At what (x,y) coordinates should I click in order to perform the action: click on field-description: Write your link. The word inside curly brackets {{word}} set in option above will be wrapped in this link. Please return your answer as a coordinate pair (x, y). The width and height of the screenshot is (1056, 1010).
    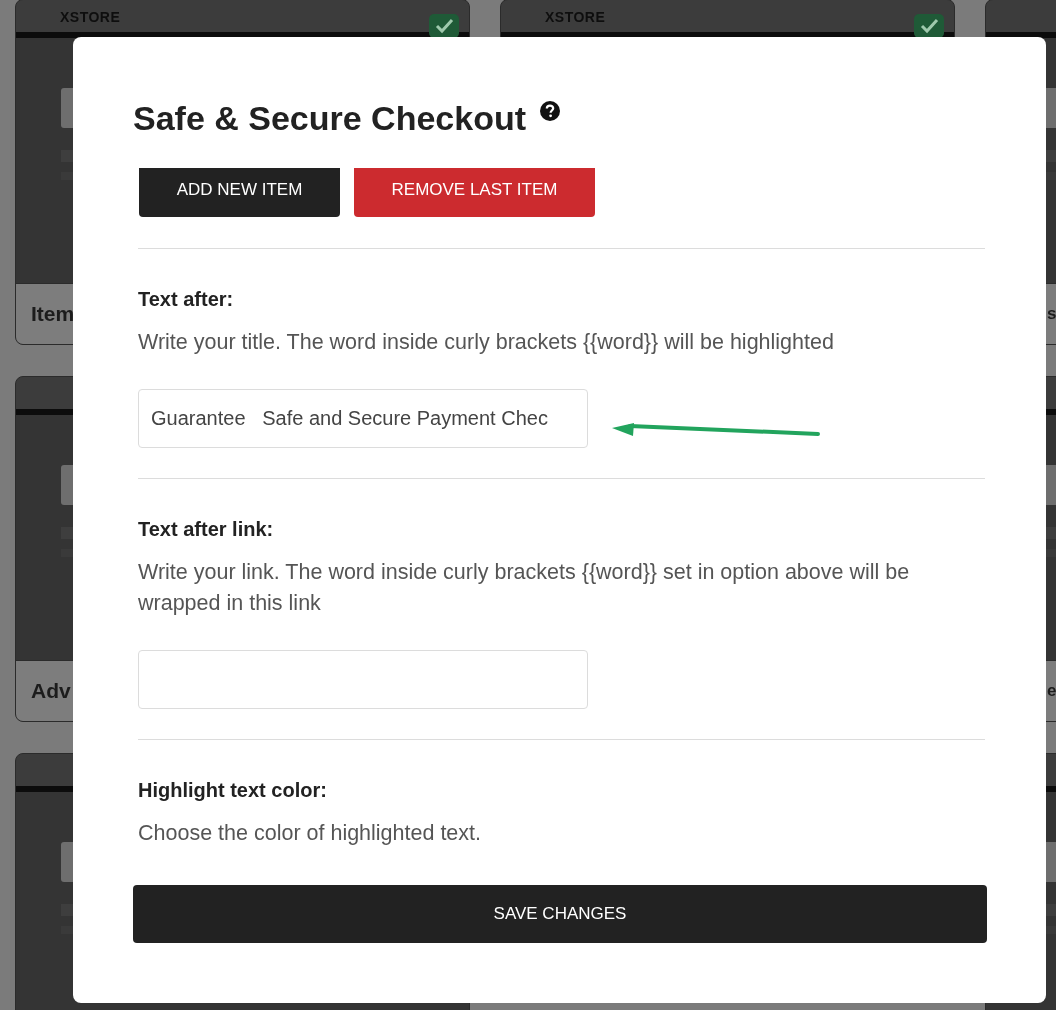
    Looking at the image, I should click on (524, 588).